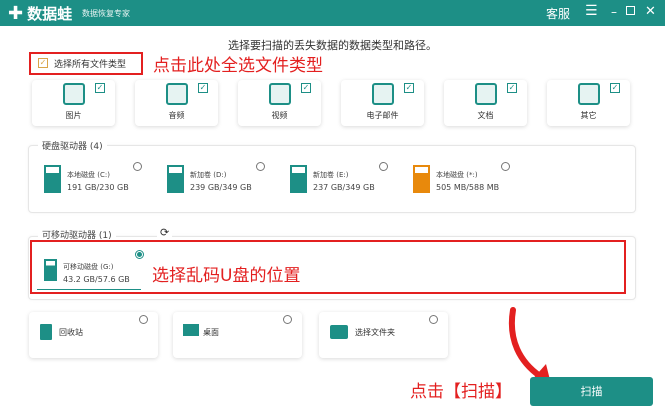 This screenshot has width=665, height=417. I want to click on selected-underline, so click(89, 289).